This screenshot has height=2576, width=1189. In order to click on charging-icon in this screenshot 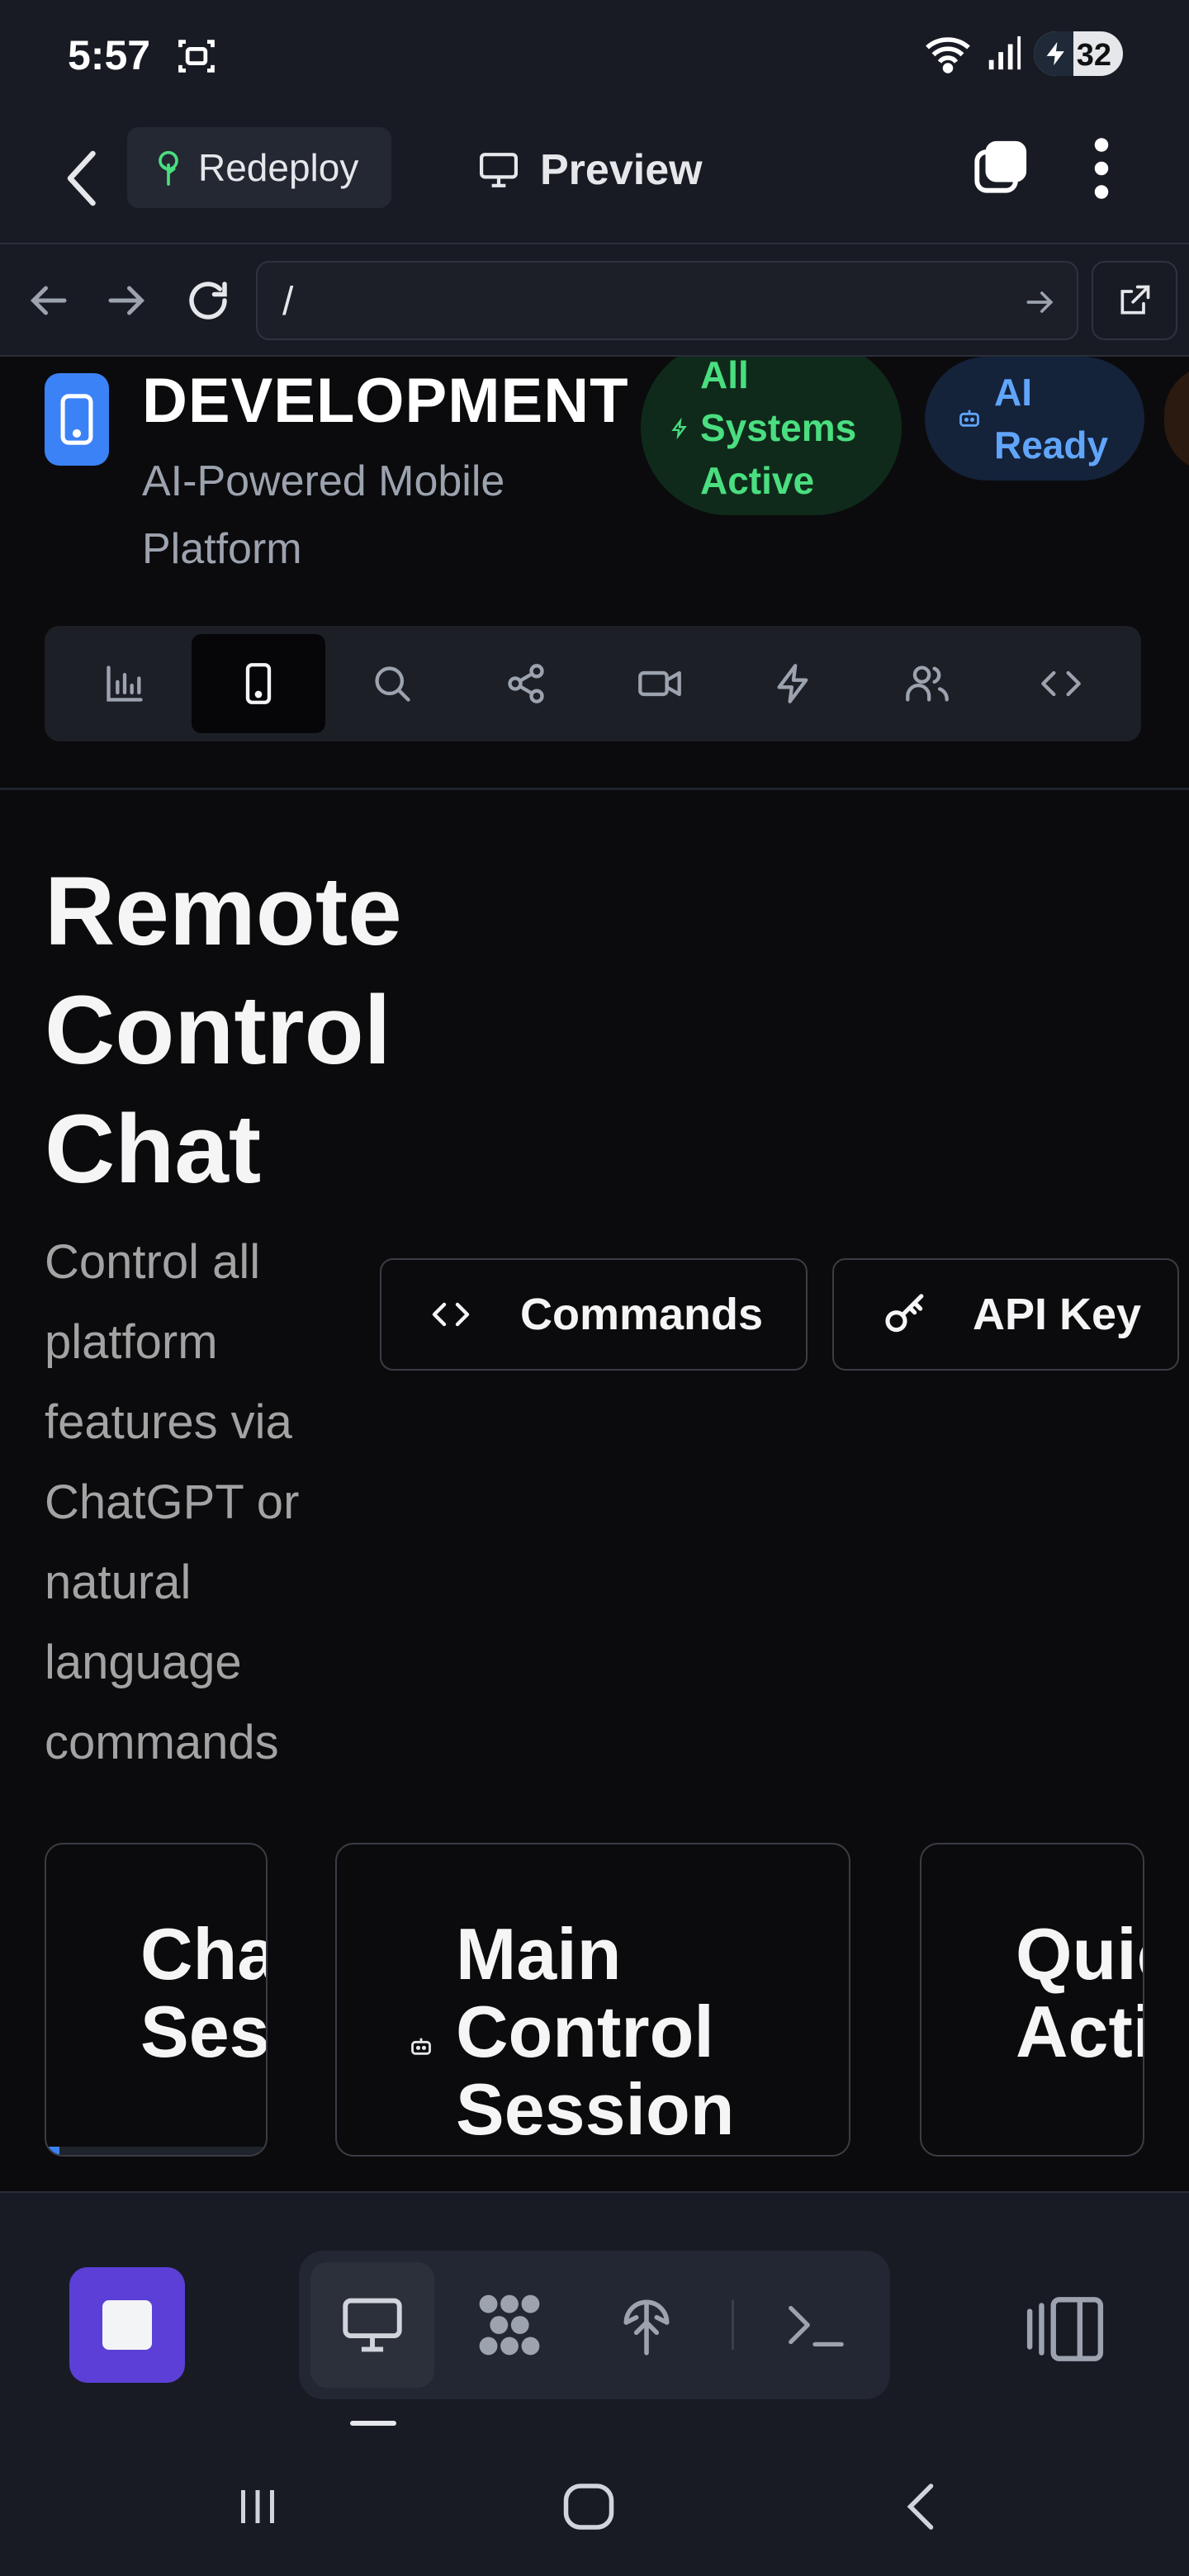, I will do `click(1055, 53)`.